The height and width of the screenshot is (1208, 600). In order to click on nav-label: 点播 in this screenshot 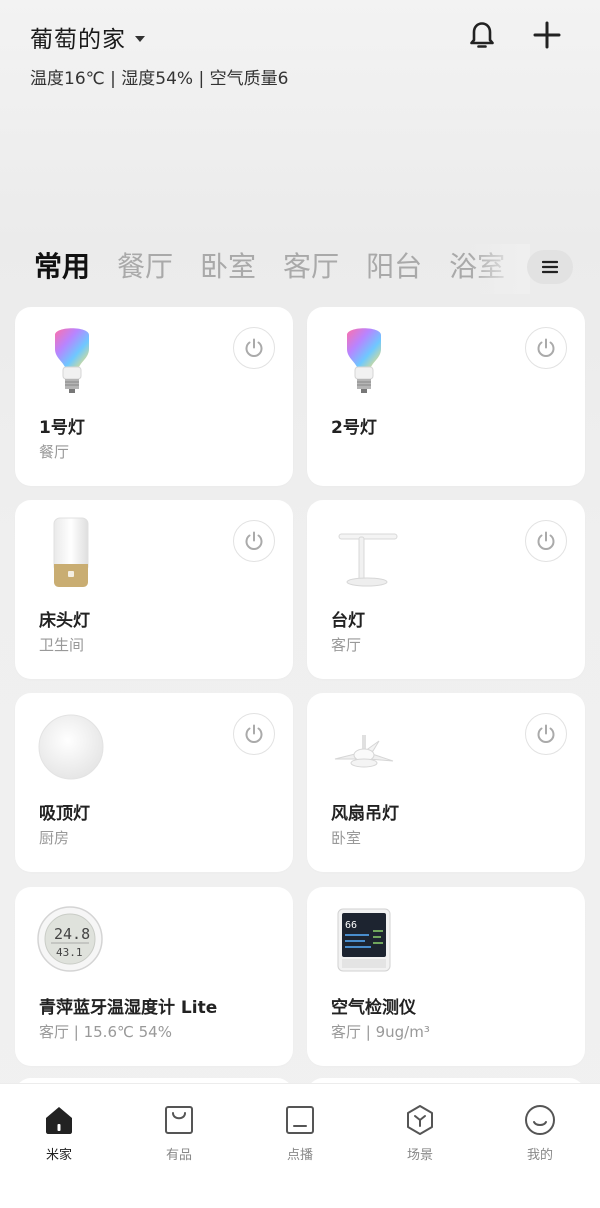, I will do `click(299, 1155)`.